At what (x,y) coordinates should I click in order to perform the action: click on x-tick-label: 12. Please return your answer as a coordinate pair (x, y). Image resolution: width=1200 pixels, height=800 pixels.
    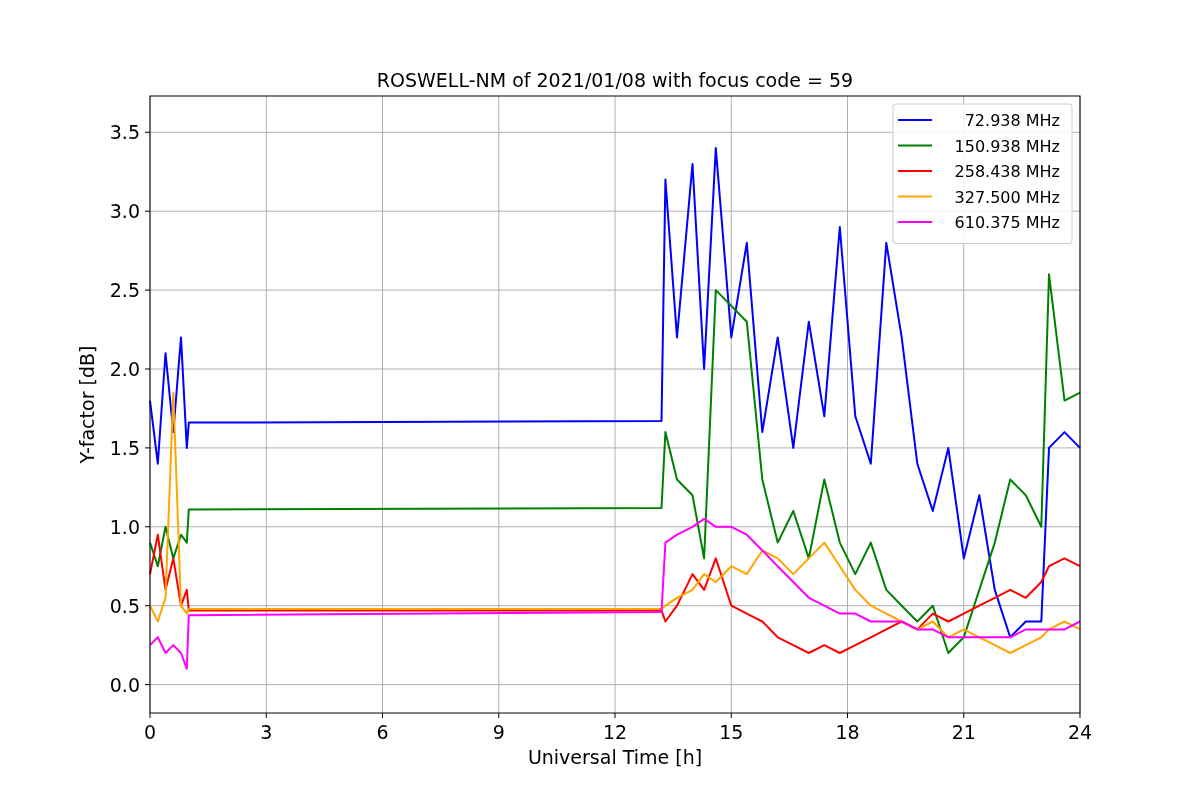
    Looking at the image, I should click on (615, 732).